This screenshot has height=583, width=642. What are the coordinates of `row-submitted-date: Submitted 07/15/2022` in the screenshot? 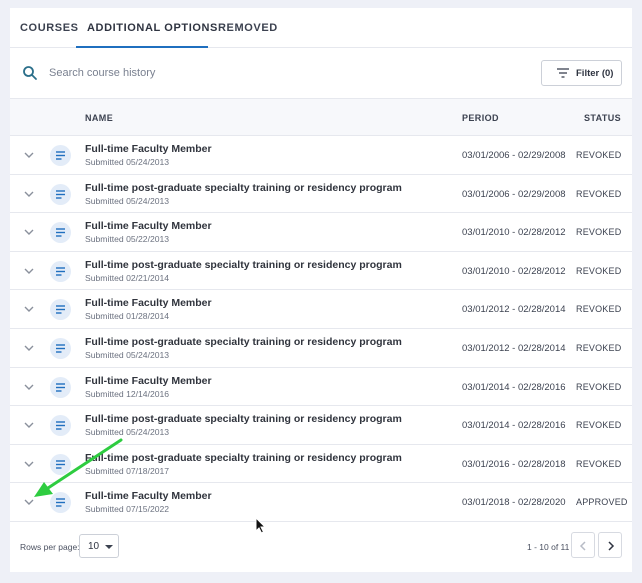 It's located at (127, 509).